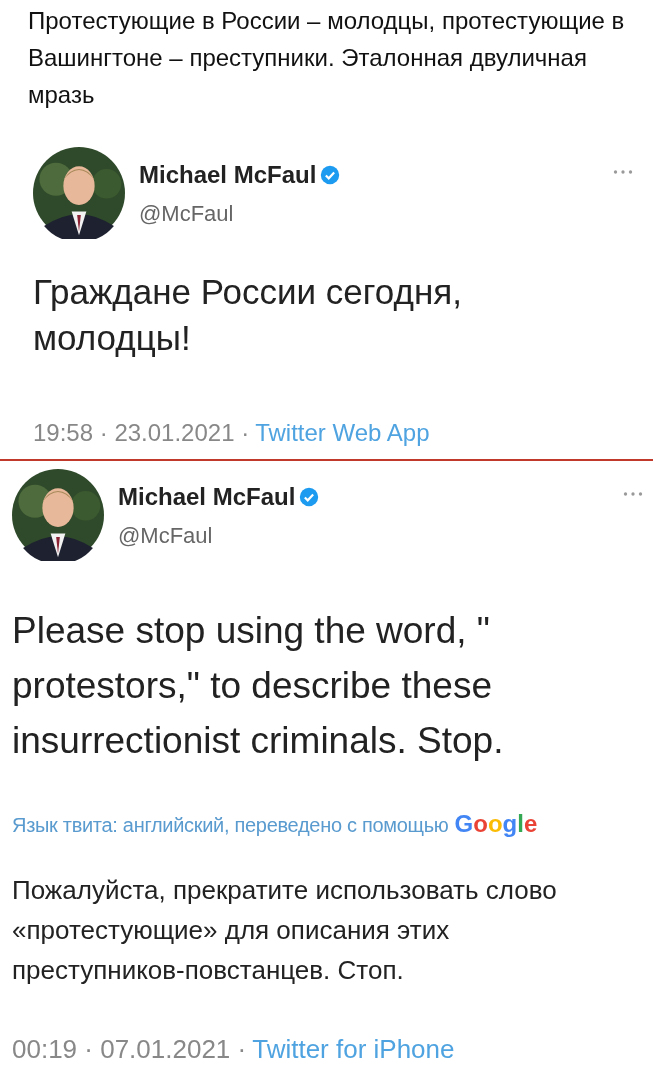  What do you see at coordinates (230, 825) in the screenshot?
I see `translation-note: Язык твита: английский, переведено с помощью` at bounding box center [230, 825].